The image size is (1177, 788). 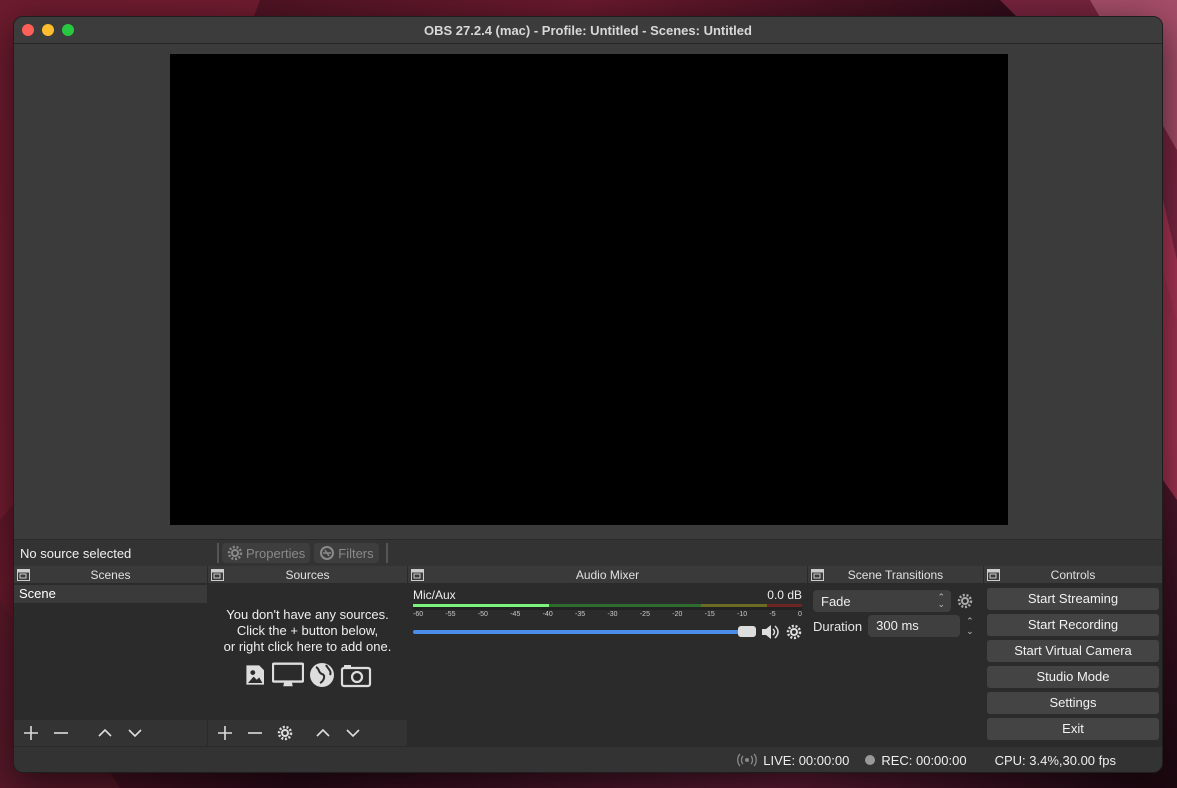 I want to click on globe-icon, so click(x=321, y=675).